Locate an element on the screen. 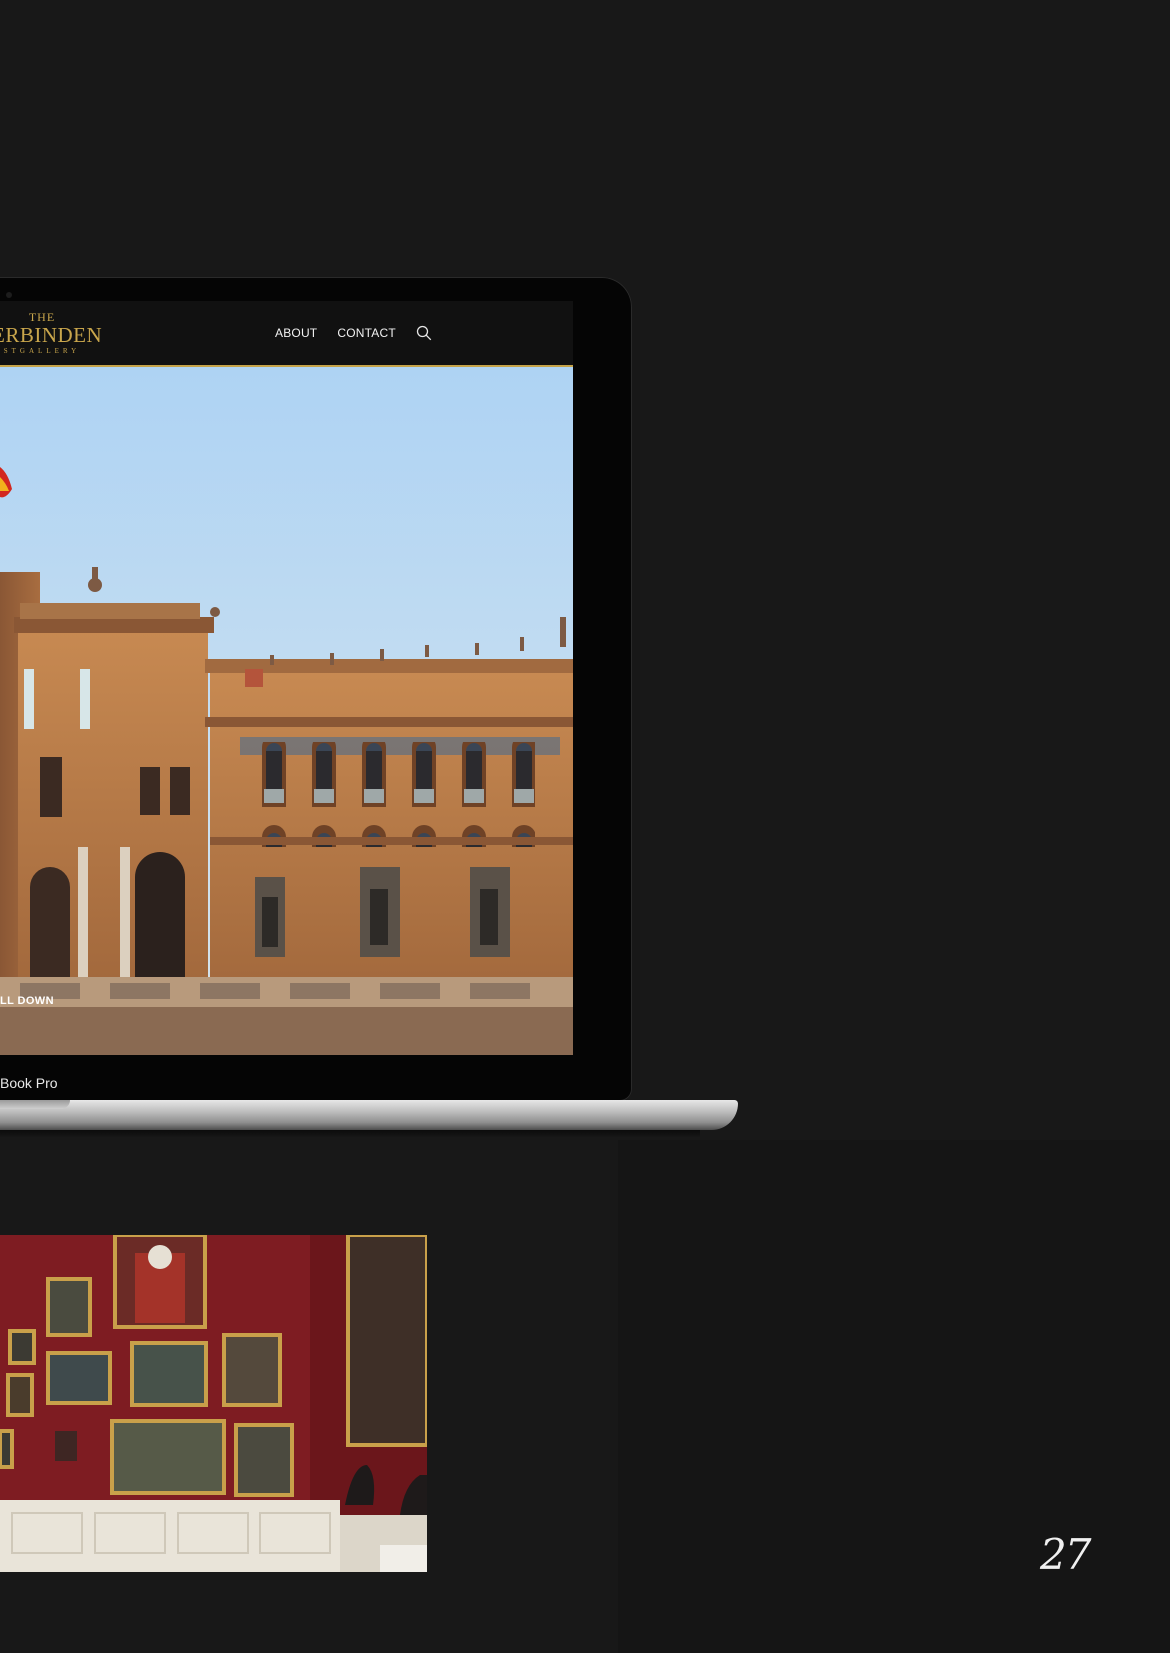 The width and height of the screenshot is (1170, 1653). main-nav: ABOUT CONTACT is located at coordinates (353, 333).